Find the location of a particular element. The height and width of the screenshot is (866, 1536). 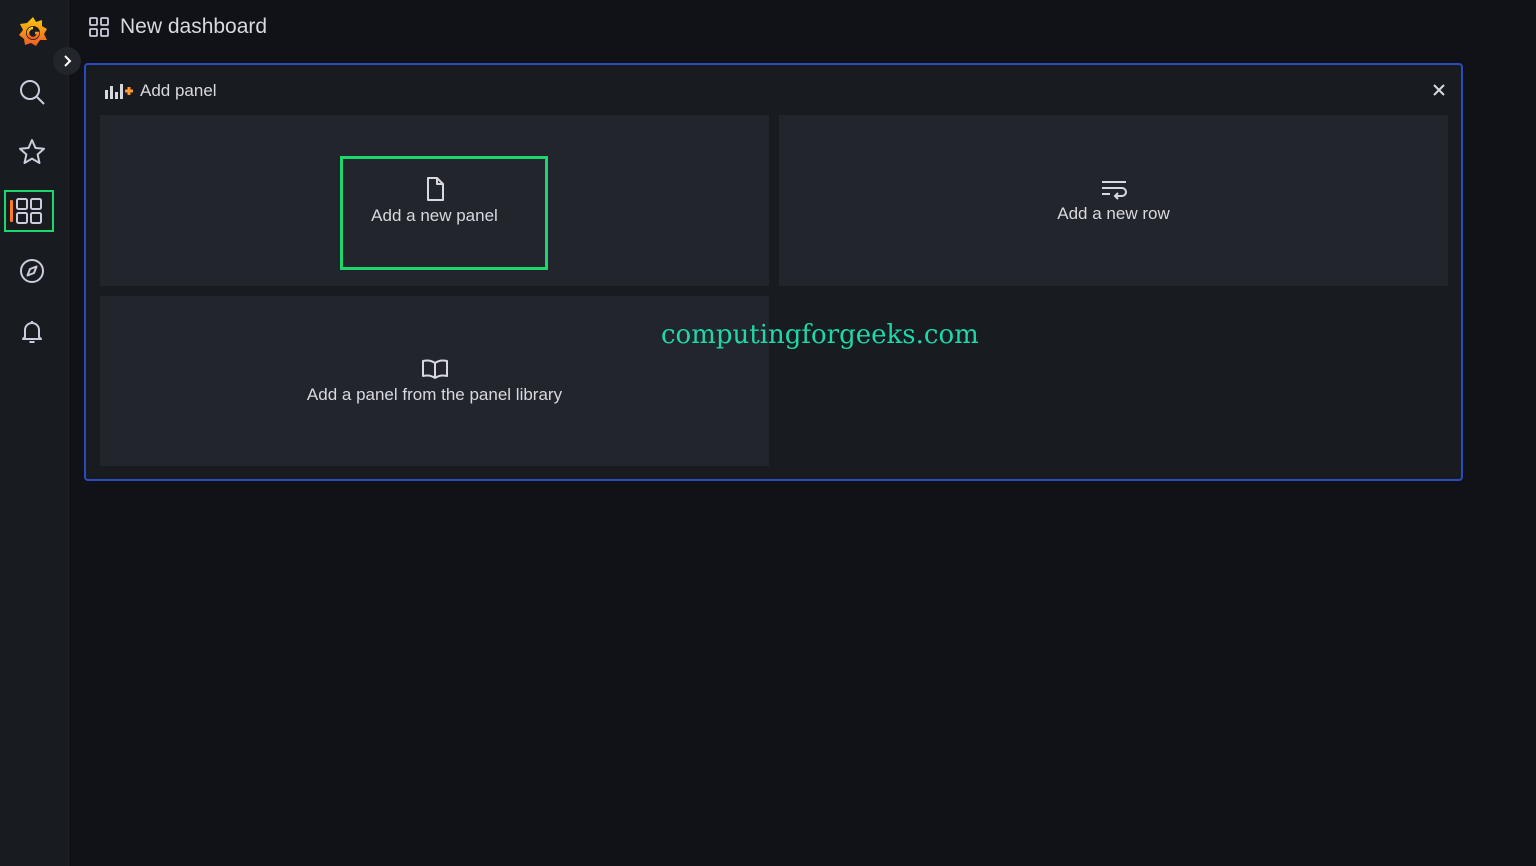

dashboards-icon is located at coordinates (29, 211).